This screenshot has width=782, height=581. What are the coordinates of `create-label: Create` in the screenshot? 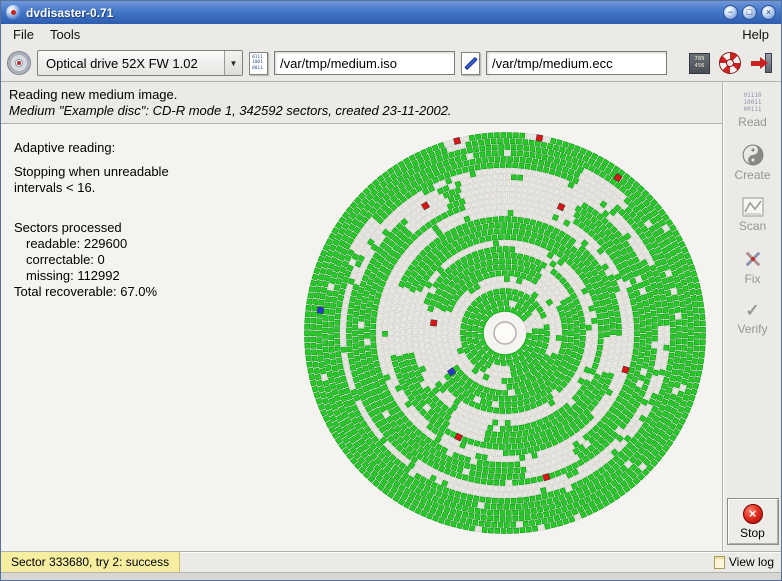 It's located at (752, 174).